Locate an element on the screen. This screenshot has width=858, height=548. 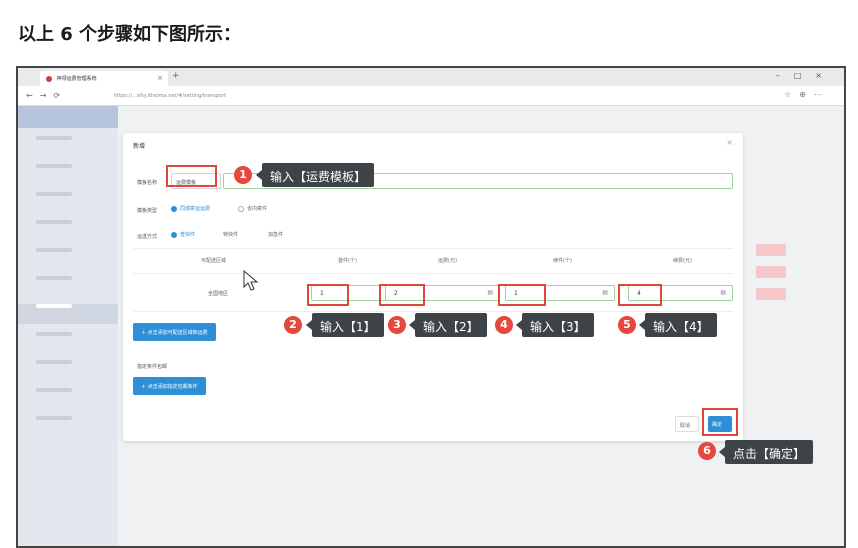
step-callout-4: 输入【3】 is located at coordinates (555, 325).